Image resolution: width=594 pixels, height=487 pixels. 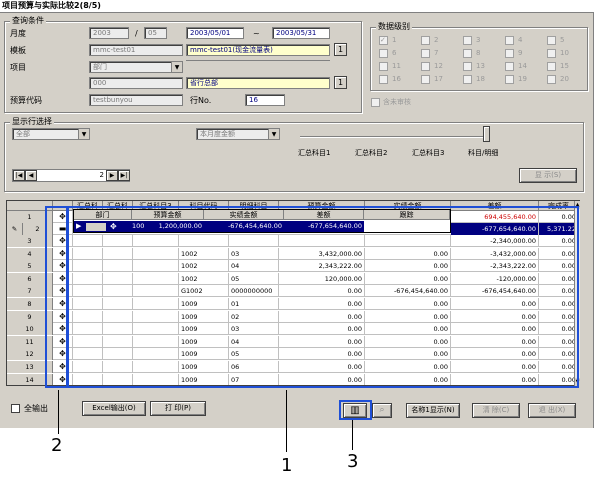 I want to click on unaudited-checkbox, so click(x=375, y=102).